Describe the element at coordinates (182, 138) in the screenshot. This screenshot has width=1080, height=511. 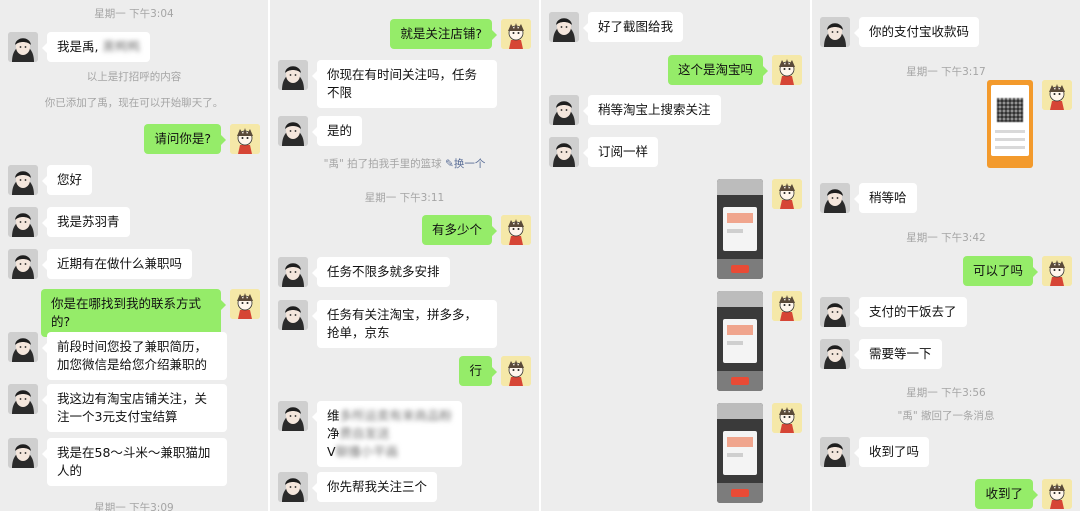
I see `message-text: 请问你是?` at that location.